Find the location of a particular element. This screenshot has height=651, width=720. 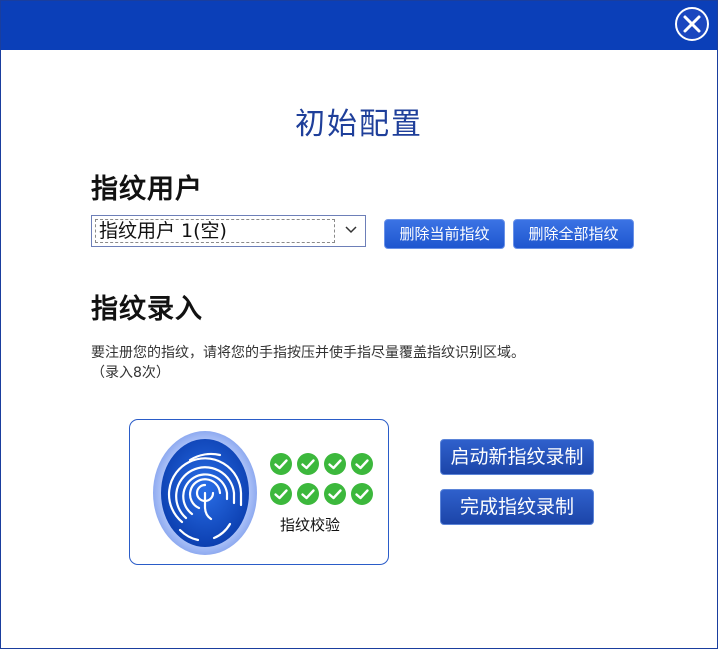

delete-current-fingerprint-button: 删除当前指纹 is located at coordinates (444, 234).